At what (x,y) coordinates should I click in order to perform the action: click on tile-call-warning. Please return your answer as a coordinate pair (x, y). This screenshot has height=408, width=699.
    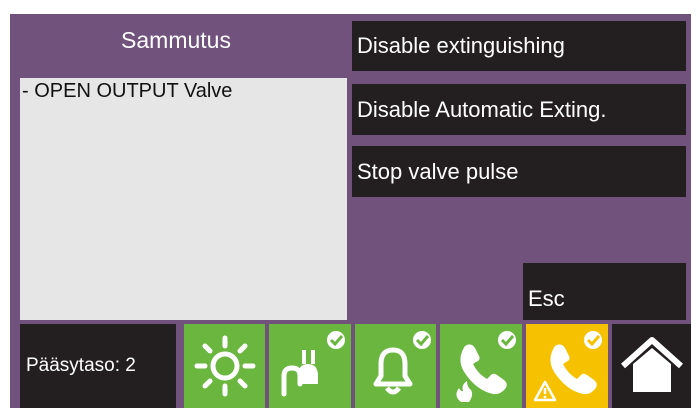
    Looking at the image, I should click on (567, 366).